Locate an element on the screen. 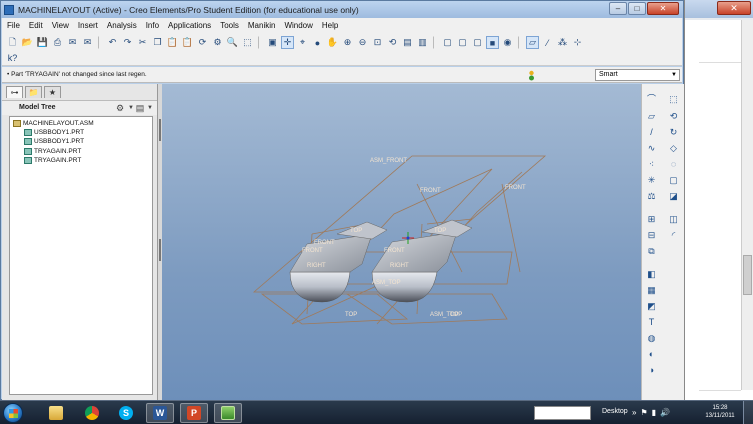  find-icon: 🔍 is located at coordinates (232, 42).